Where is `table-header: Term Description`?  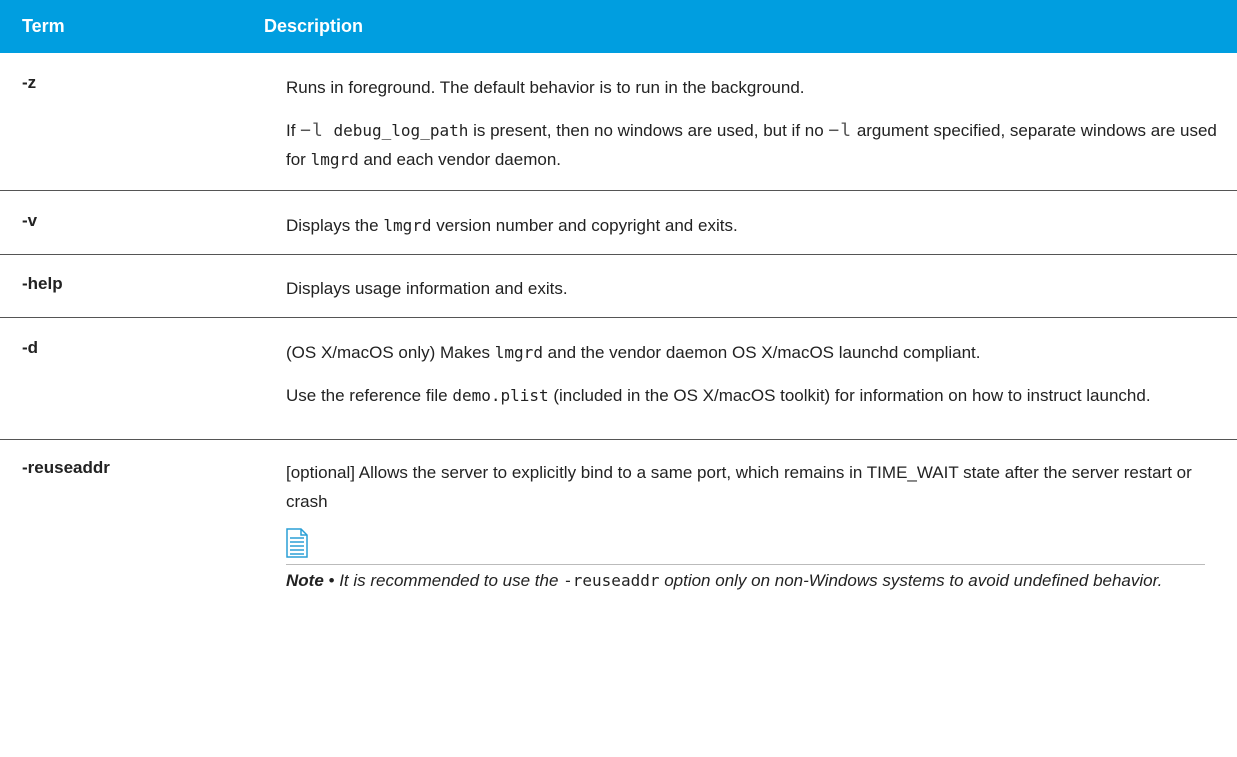 table-header: Term Description is located at coordinates (618, 26).